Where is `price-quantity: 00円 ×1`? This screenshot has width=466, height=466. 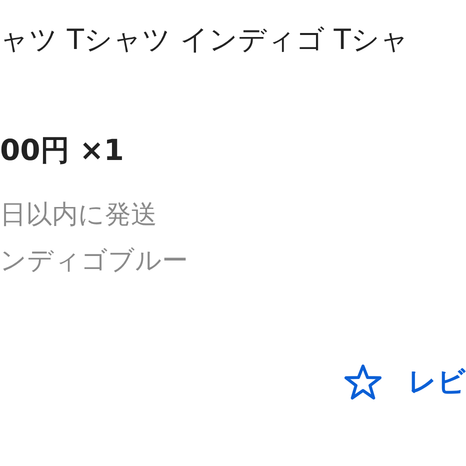 price-quantity: 00円 ×1 is located at coordinates (62, 150).